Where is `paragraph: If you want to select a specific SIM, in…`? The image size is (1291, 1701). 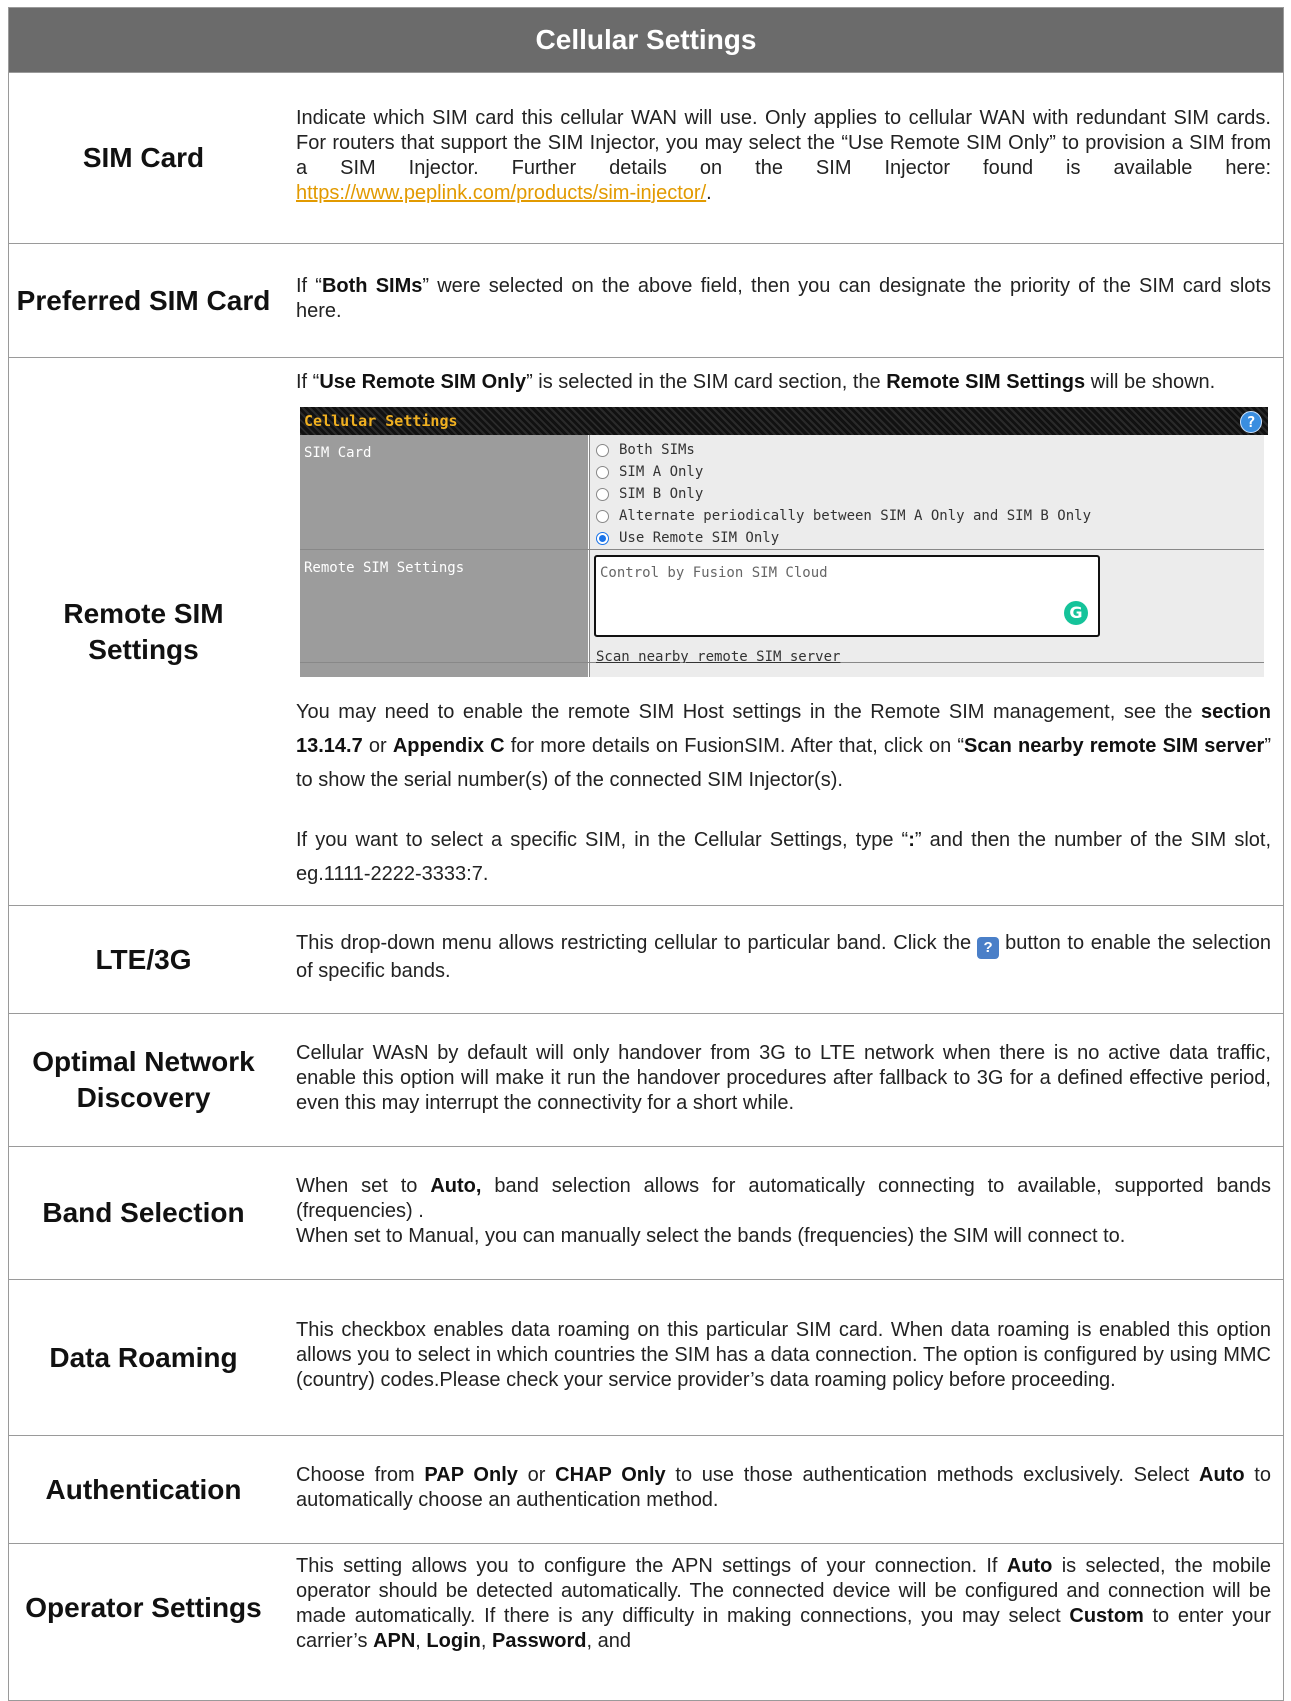 paragraph: If you want to select a specific SIM, in… is located at coordinates (783, 857).